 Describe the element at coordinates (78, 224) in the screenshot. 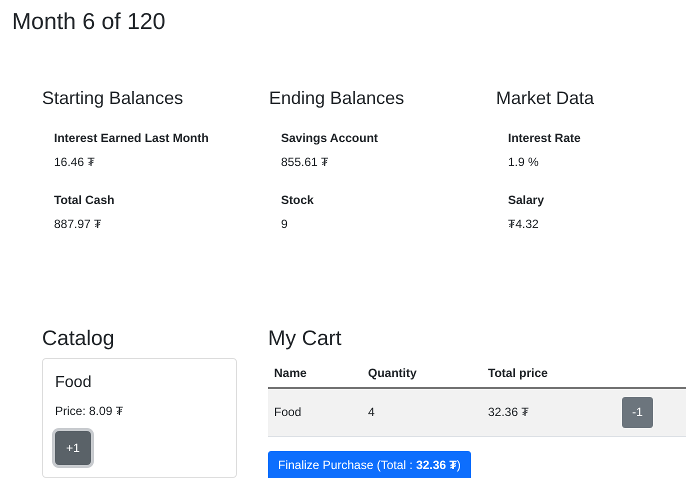

I see `stat-value: 887.97 ₮` at that location.